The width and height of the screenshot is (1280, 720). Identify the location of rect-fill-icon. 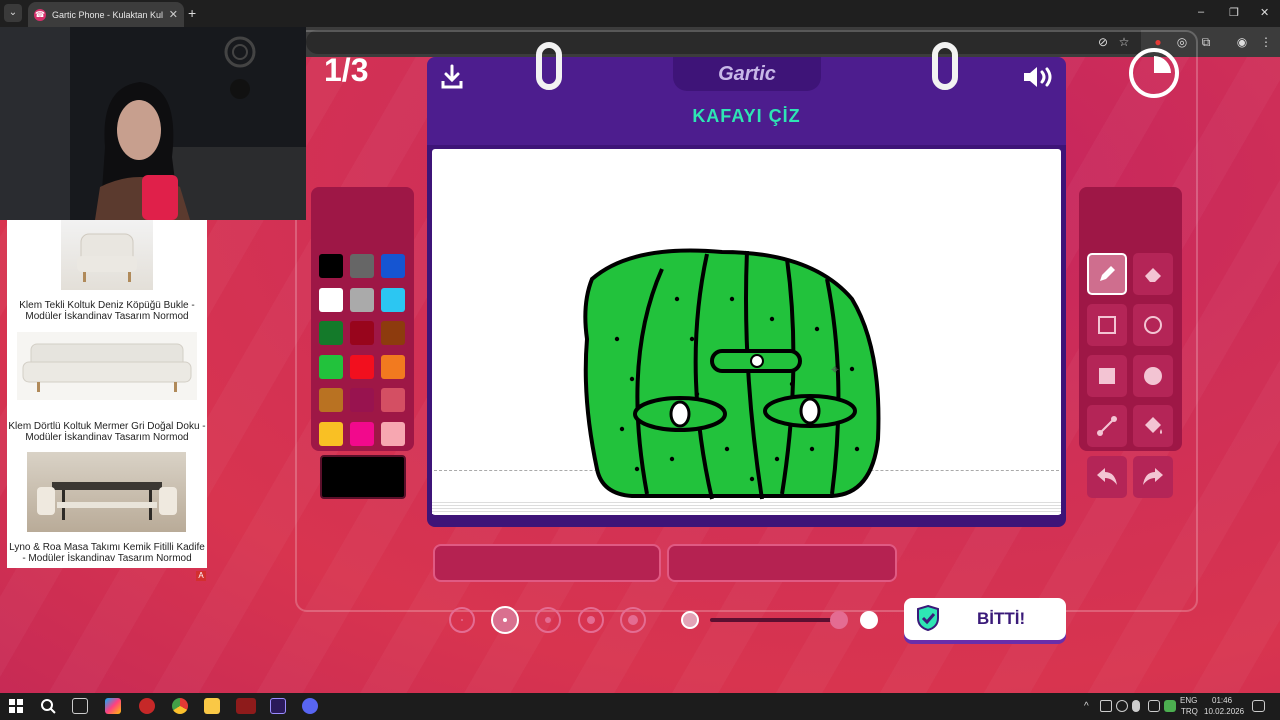
(1107, 376).